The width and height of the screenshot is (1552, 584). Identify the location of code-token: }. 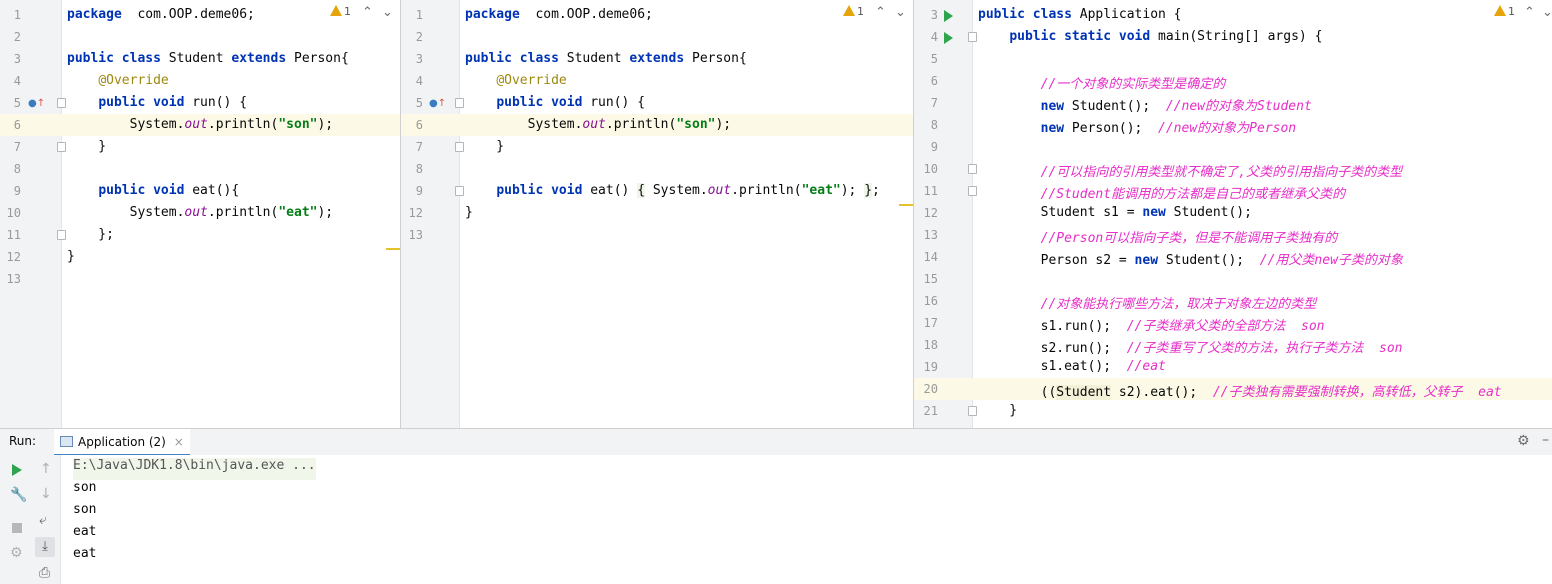
(469, 212).